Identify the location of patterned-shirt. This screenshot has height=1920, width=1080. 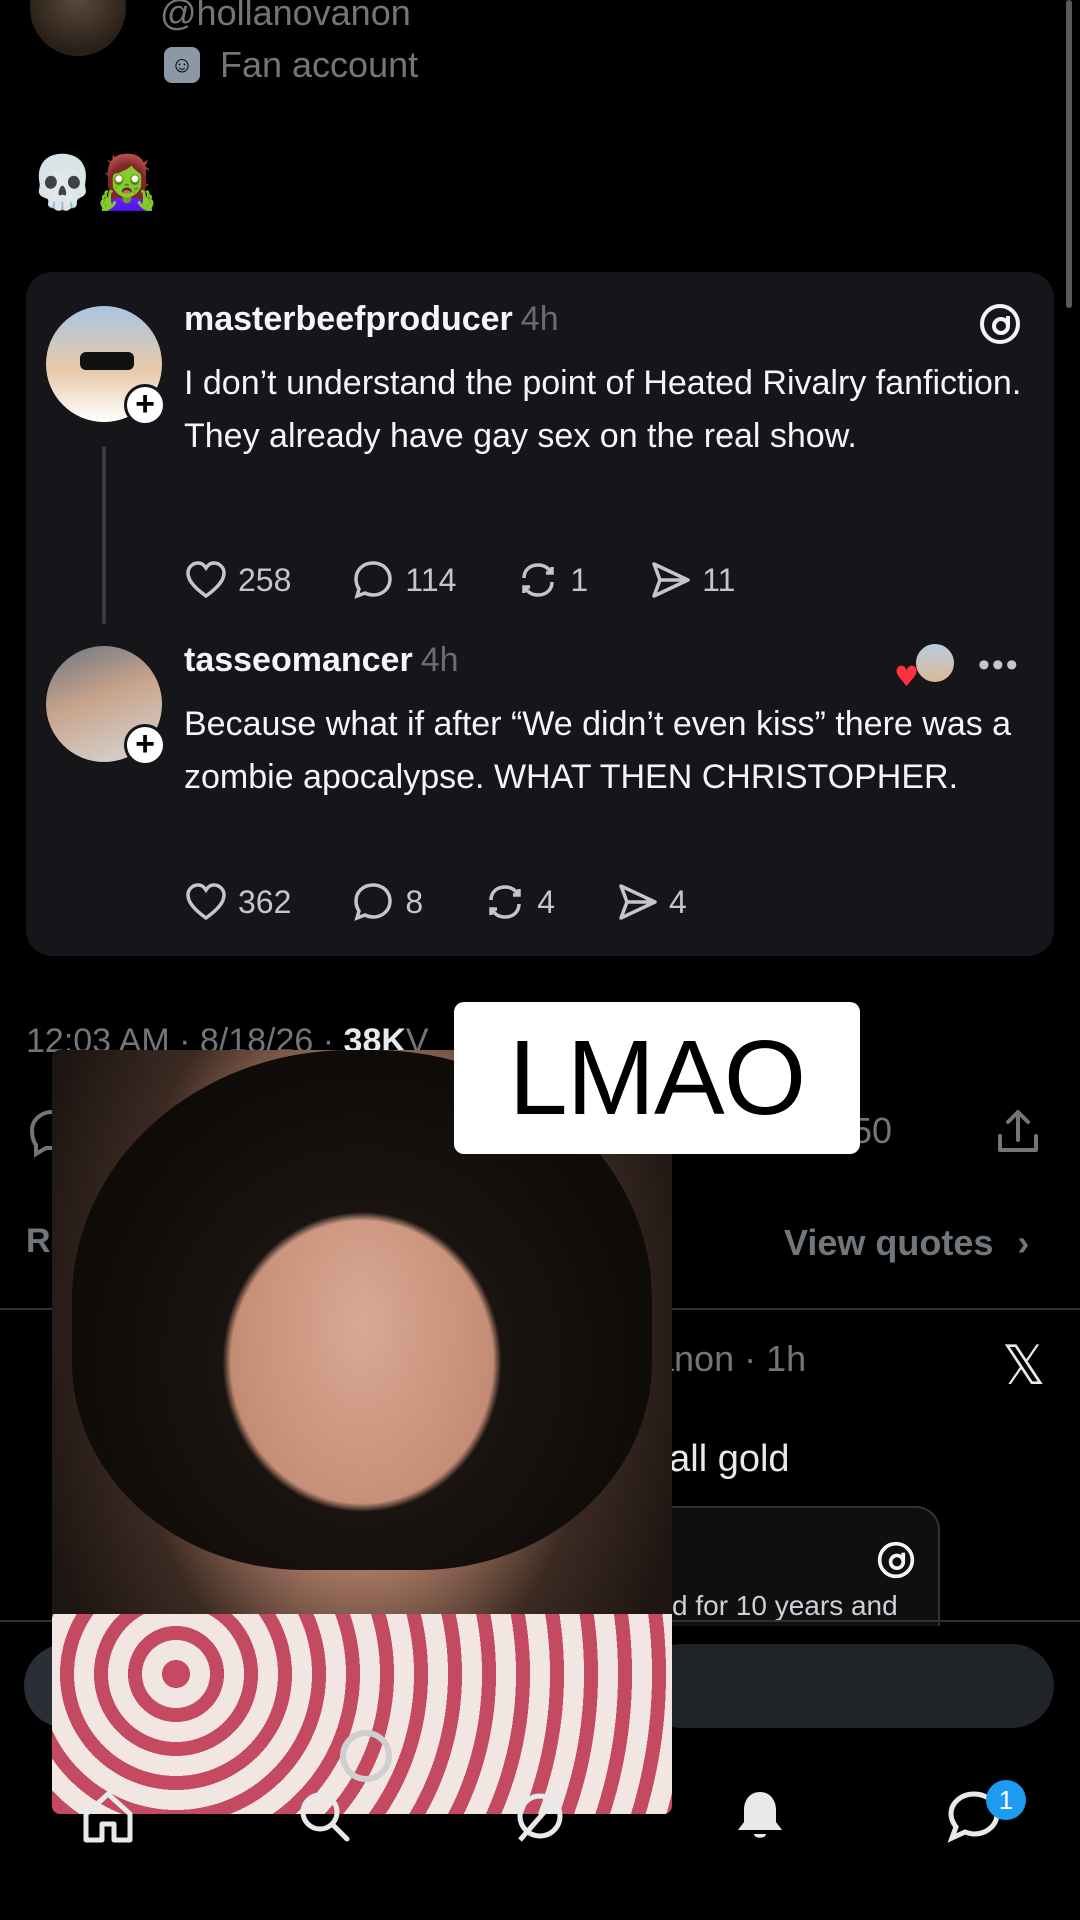
(362, 1714).